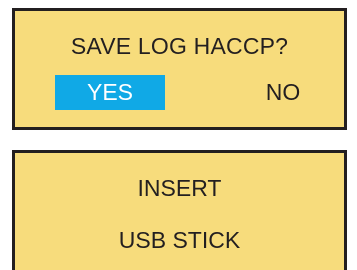  Describe the element at coordinates (110, 92) in the screenshot. I see `yes-button: YES` at that location.